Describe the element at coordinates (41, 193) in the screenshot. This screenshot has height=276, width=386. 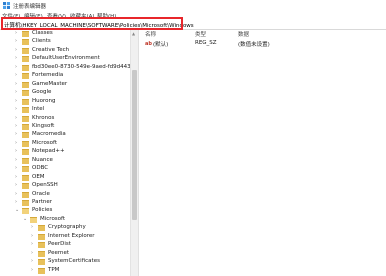
I see `tree-item-label: Oracle` at that location.